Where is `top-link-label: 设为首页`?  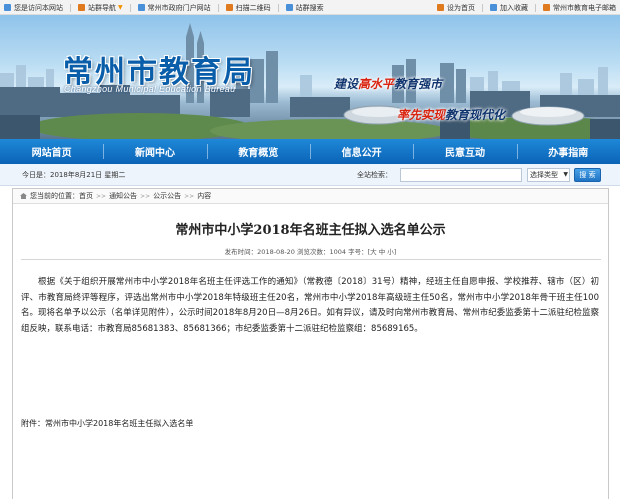 top-link-label: 设为首页 is located at coordinates (461, 7).